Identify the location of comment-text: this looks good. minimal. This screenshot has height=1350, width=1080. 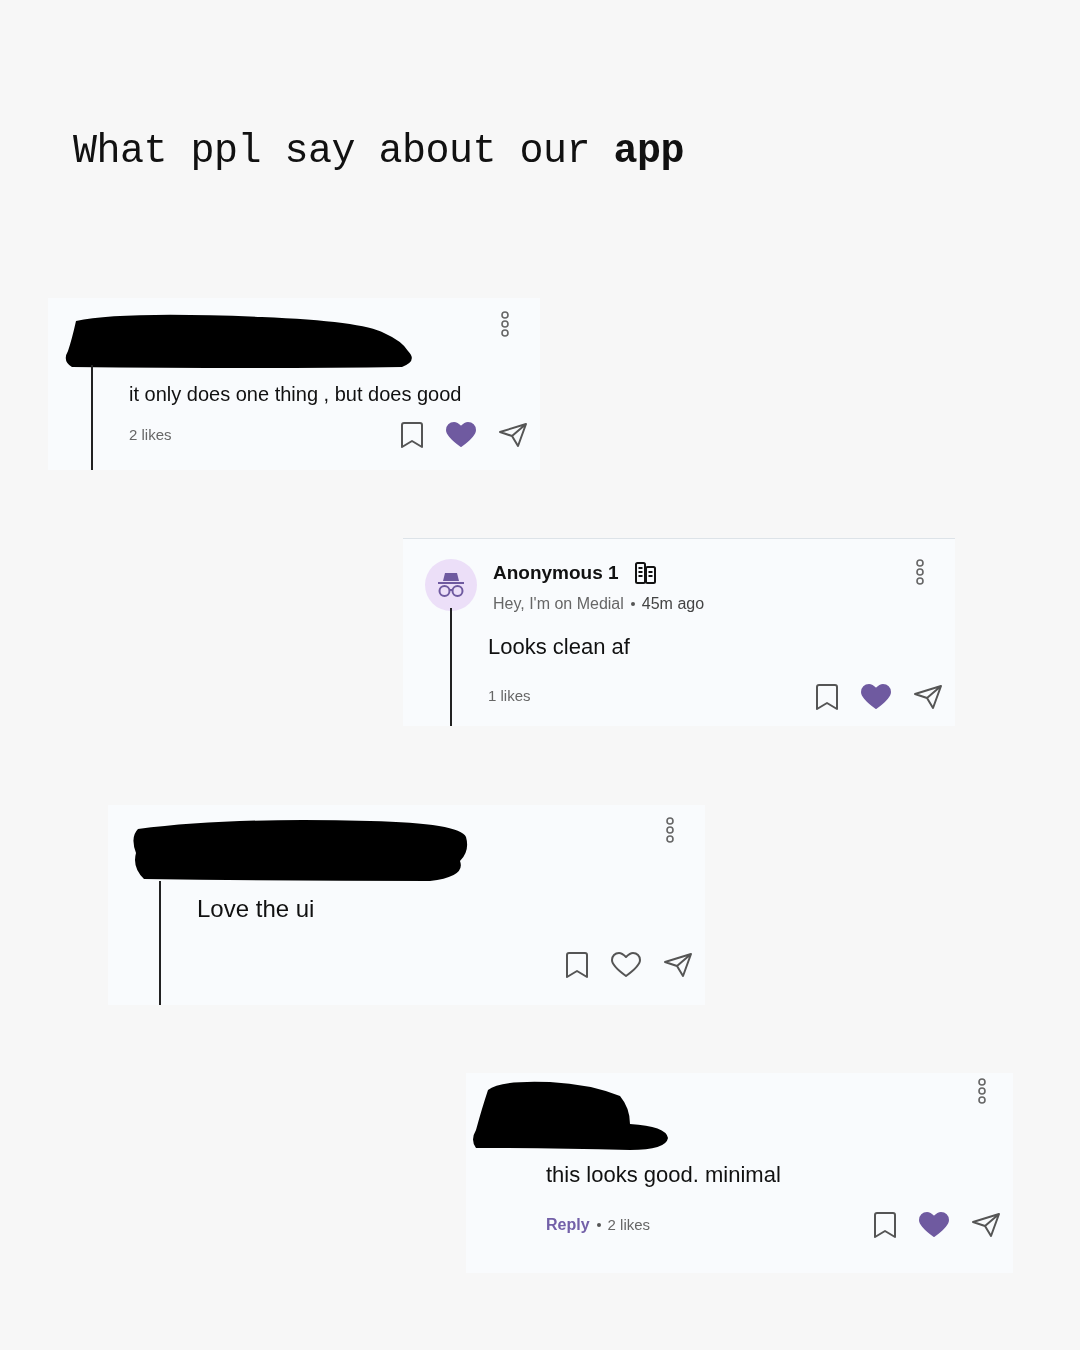
(664, 1175).